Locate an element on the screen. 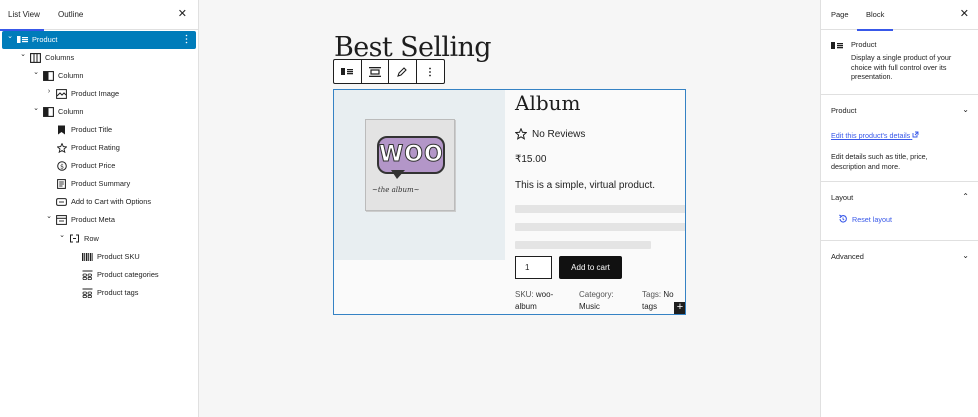 The image size is (978, 417). sku-value: woo- is located at coordinates (544, 294).